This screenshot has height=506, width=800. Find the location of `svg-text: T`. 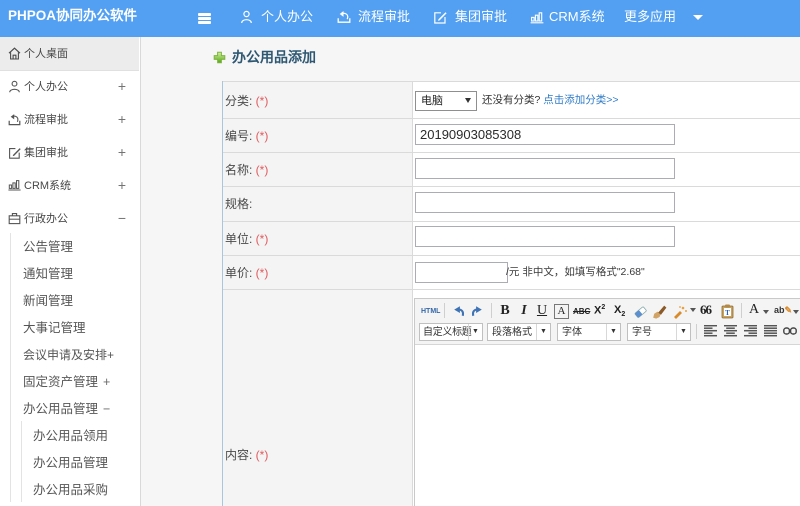

svg-text: T is located at coordinates (727, 313).